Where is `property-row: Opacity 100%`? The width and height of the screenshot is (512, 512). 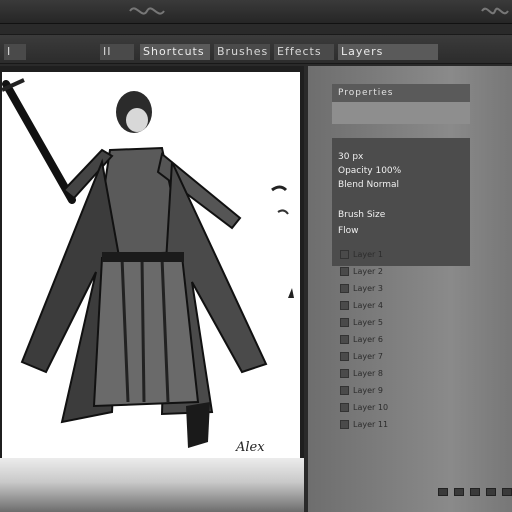
property-row: Opacity 100% is located at coordinates (370, 171).